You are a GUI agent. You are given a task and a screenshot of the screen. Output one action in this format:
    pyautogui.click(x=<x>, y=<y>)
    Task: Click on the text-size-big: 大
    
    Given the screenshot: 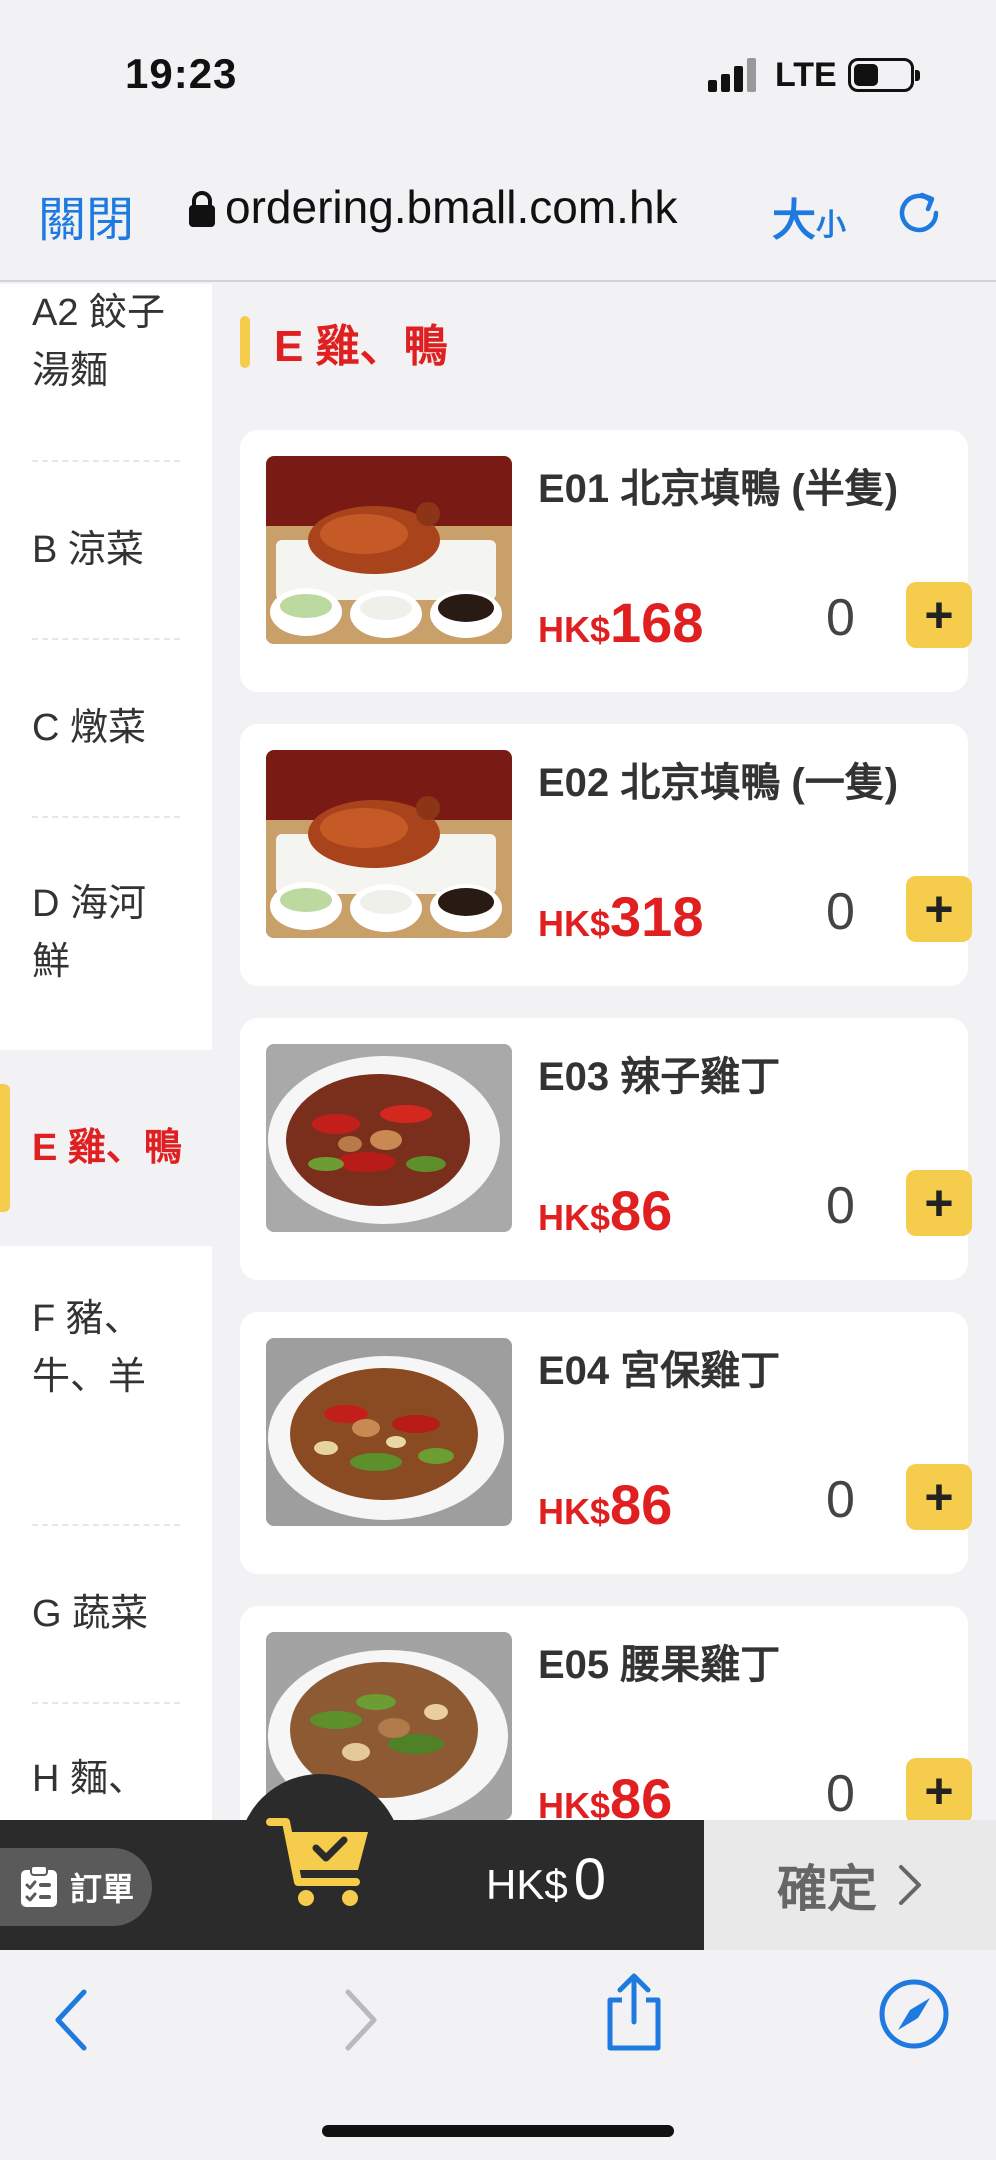 What is the action you would take?
    pyautogui.click(x=794, y=220)
    